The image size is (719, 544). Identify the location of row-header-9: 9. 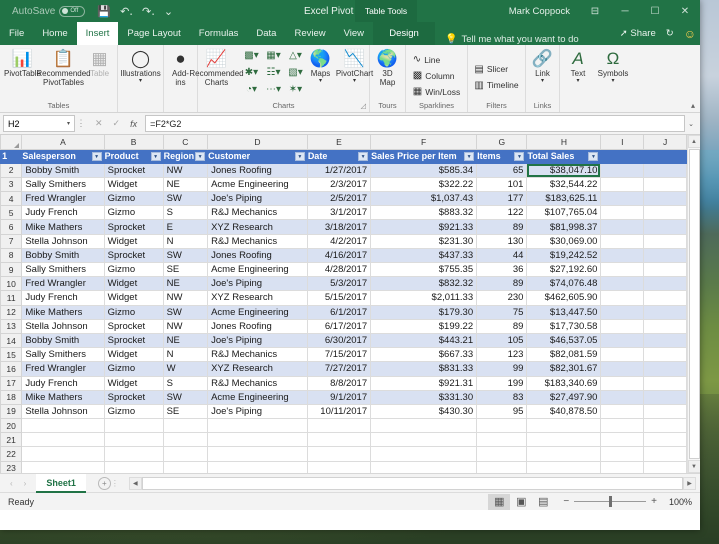
(11, 269).